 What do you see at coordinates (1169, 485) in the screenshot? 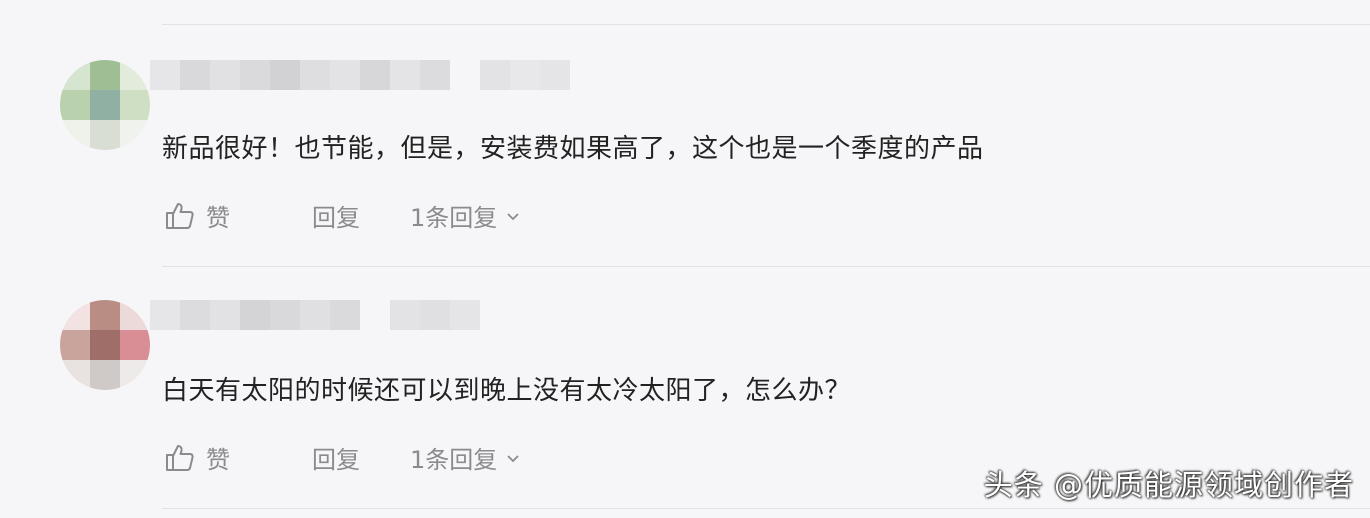
I see `watermark: 头条 @优质能源领域创作者` at bounding box center [1169, 485].